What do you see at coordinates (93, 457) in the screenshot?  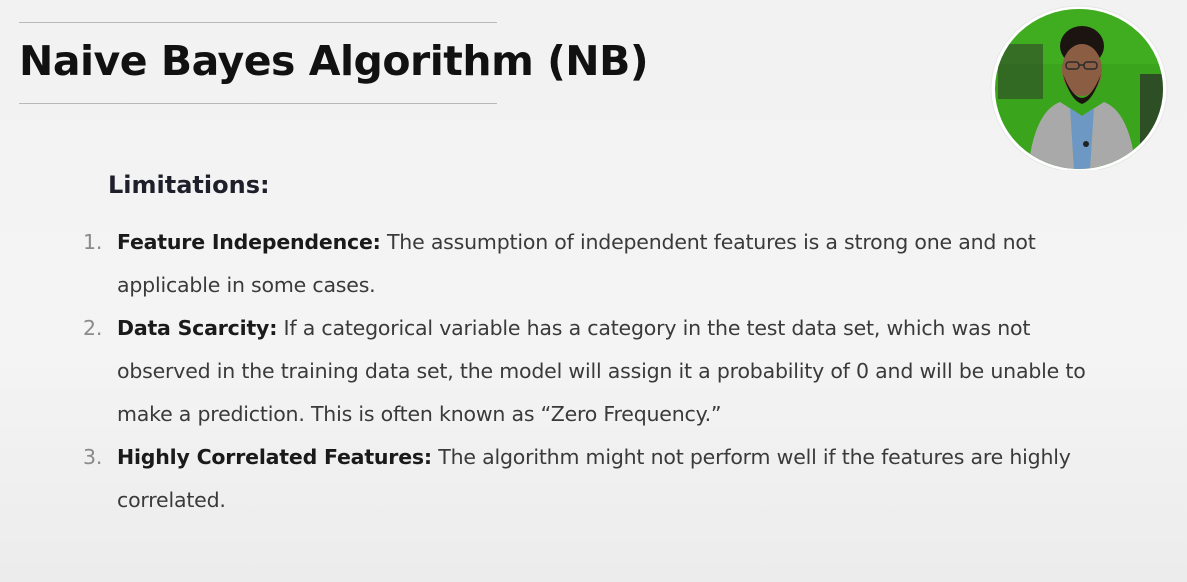 I see `list-item-number: 3.` at bounding box center [93, 457].